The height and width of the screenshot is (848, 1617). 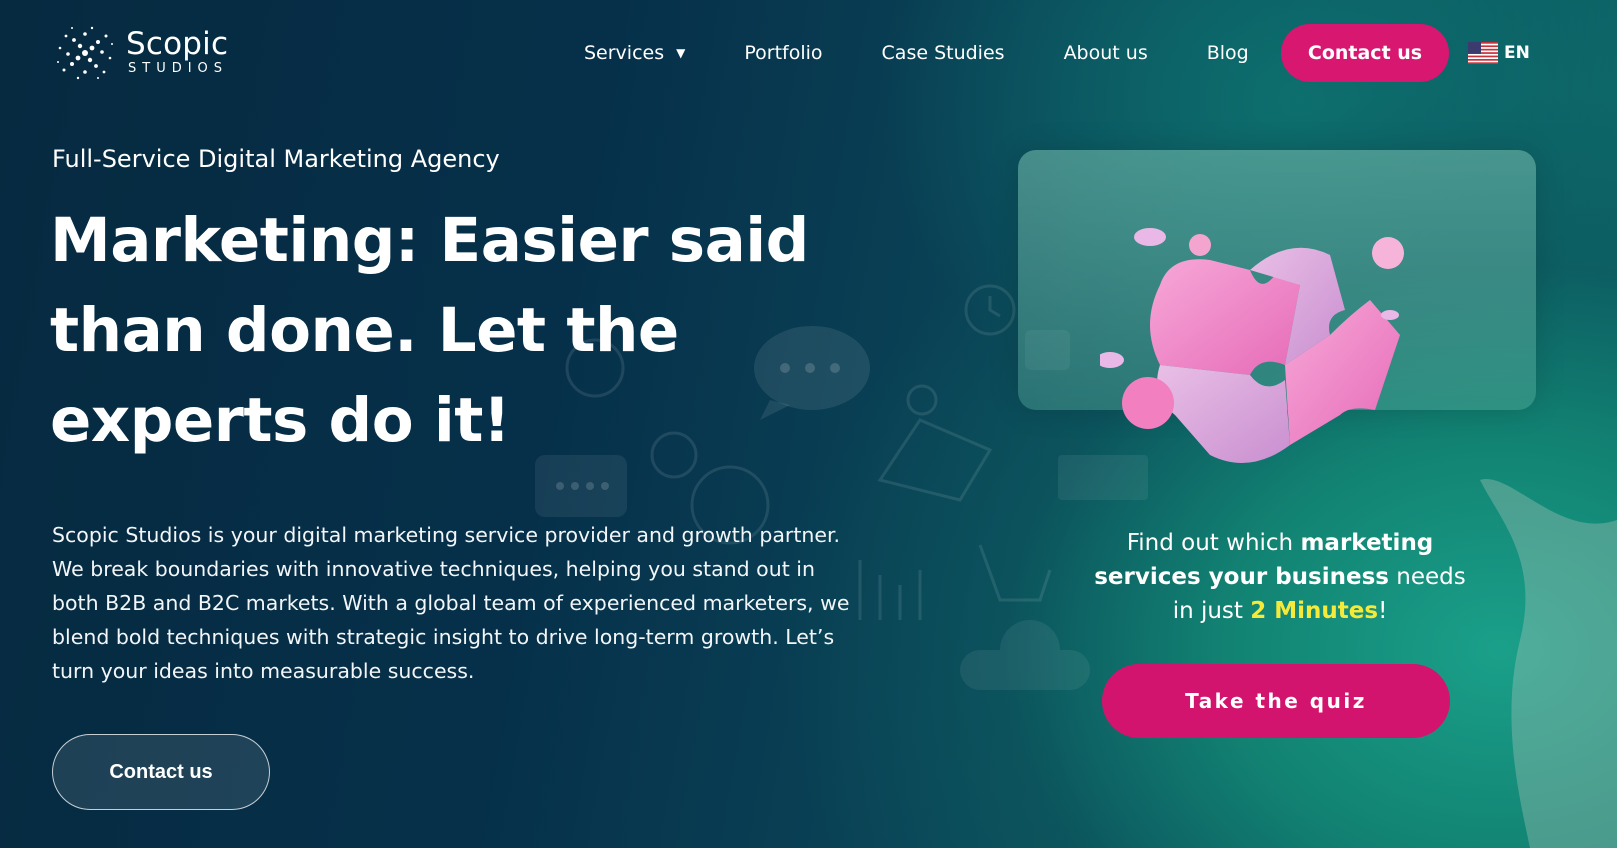 I want to click on language-code: EN, so click(x=1517, y=53).